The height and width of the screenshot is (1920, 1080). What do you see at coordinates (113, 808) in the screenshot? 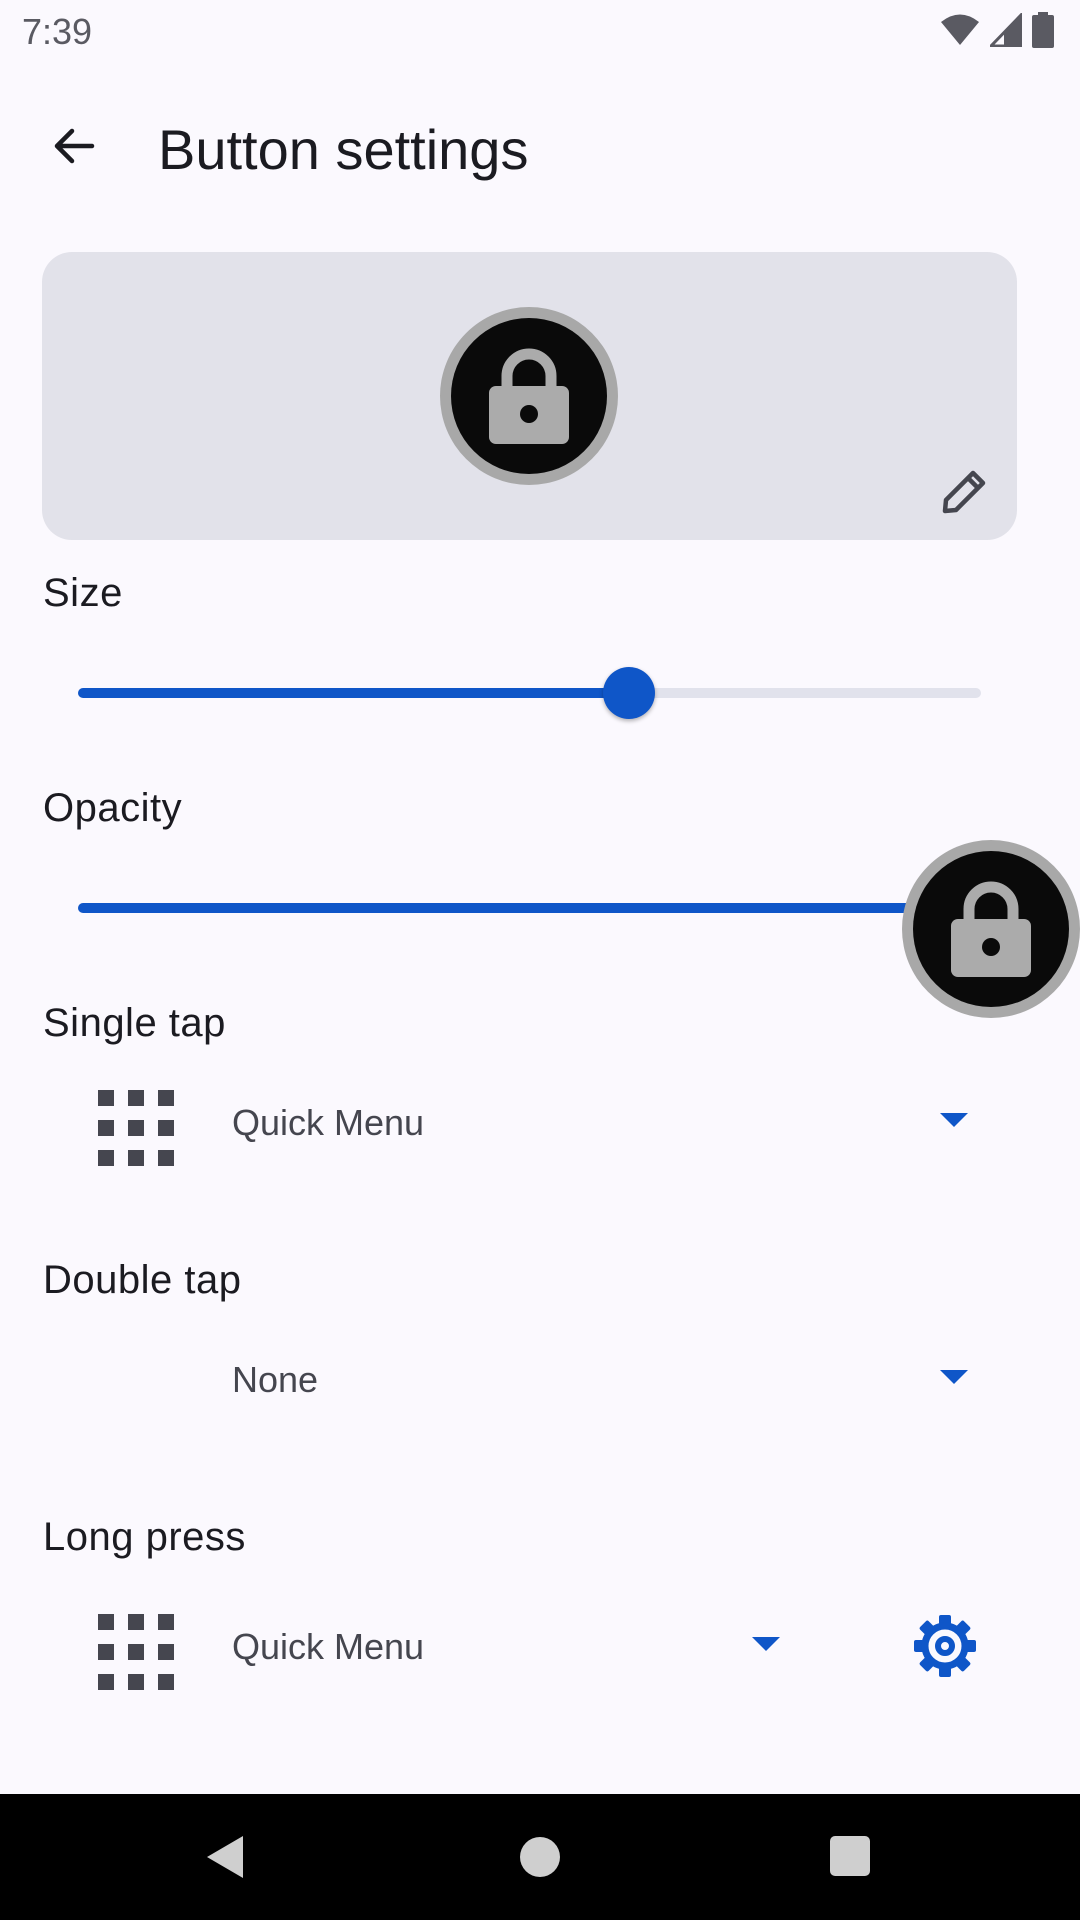
I see `opacity-label: Opacity` at bounding box center [113, 808].